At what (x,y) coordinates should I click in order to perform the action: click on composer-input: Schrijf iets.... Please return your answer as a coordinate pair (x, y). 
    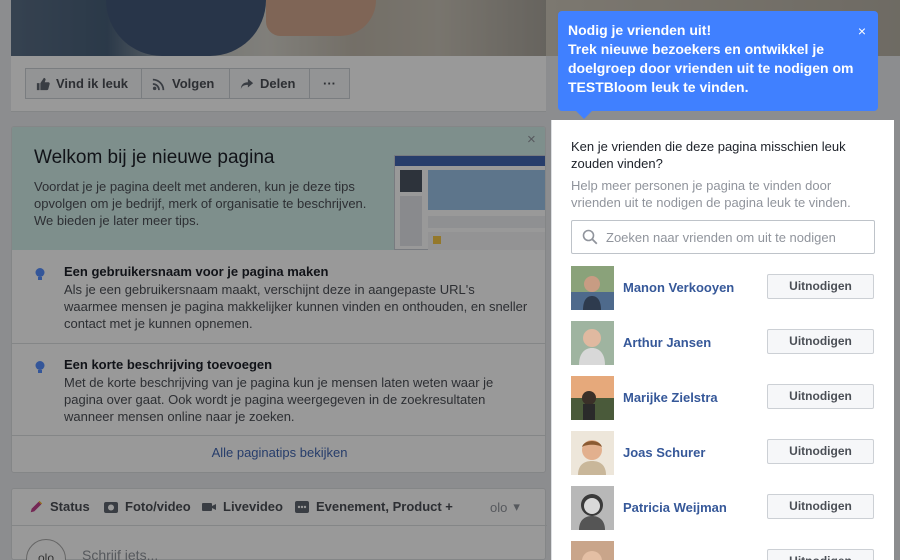
    Looking at the image, I should click on (120, 553).